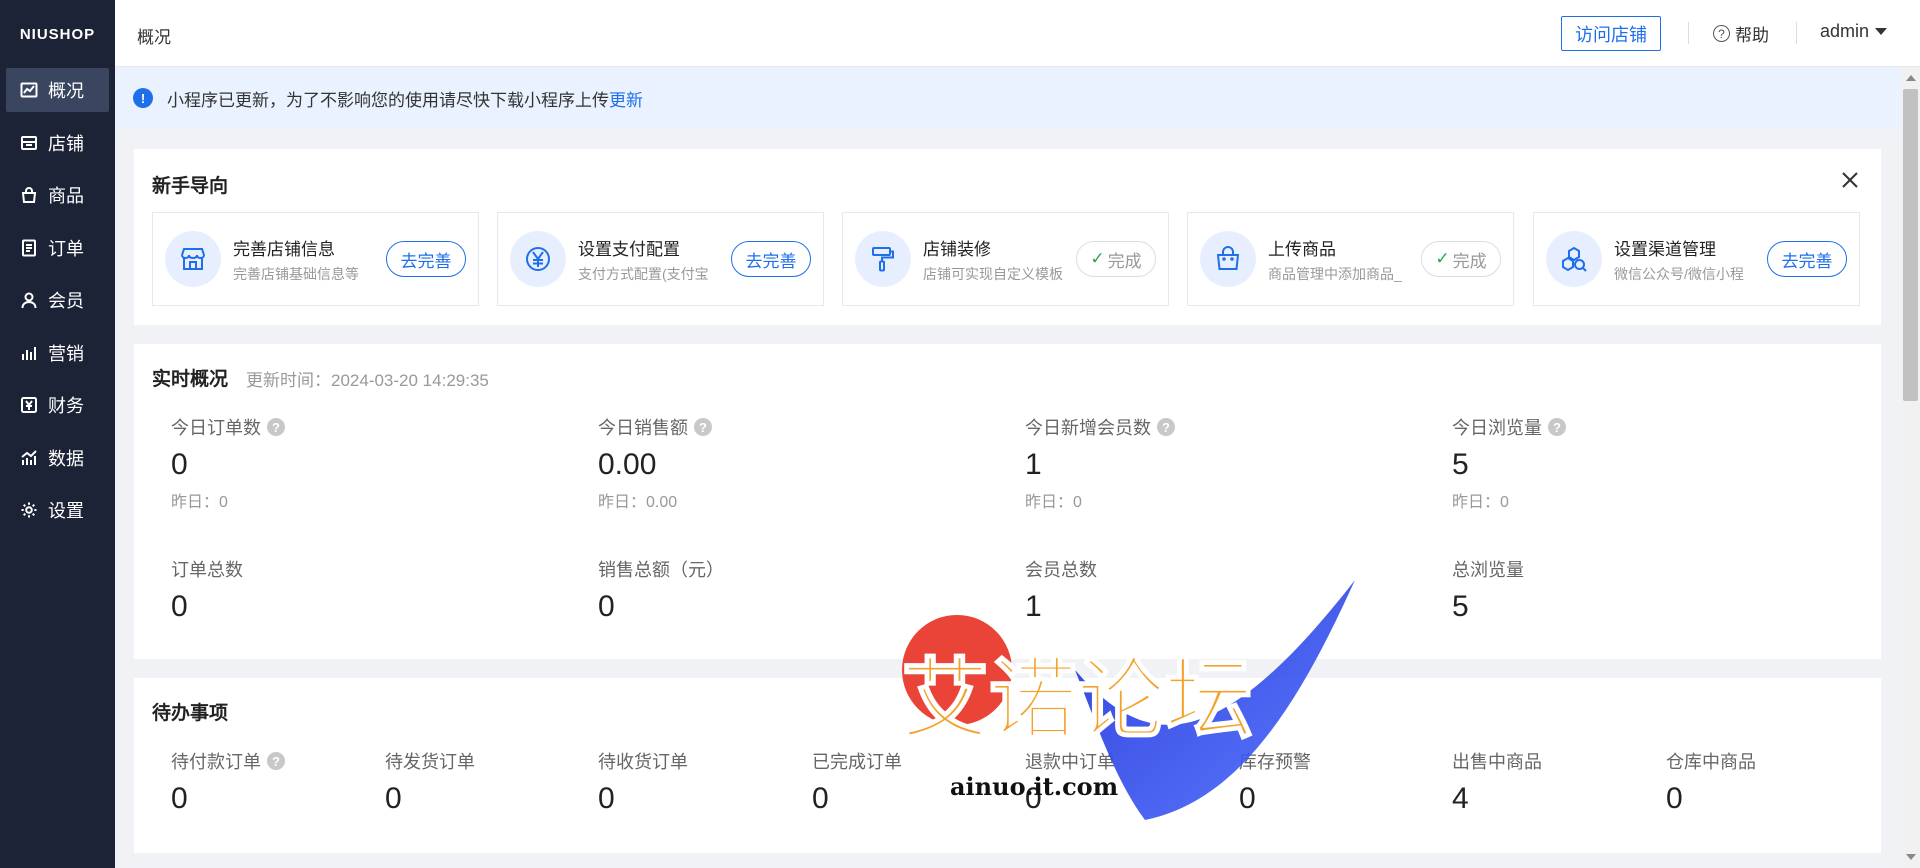 The height and width of the screenshot is (868, 1920). Describe the element at coordinates (57, 90) in the screenshot. I see `sidebar-item-overview: 概况` at that location.